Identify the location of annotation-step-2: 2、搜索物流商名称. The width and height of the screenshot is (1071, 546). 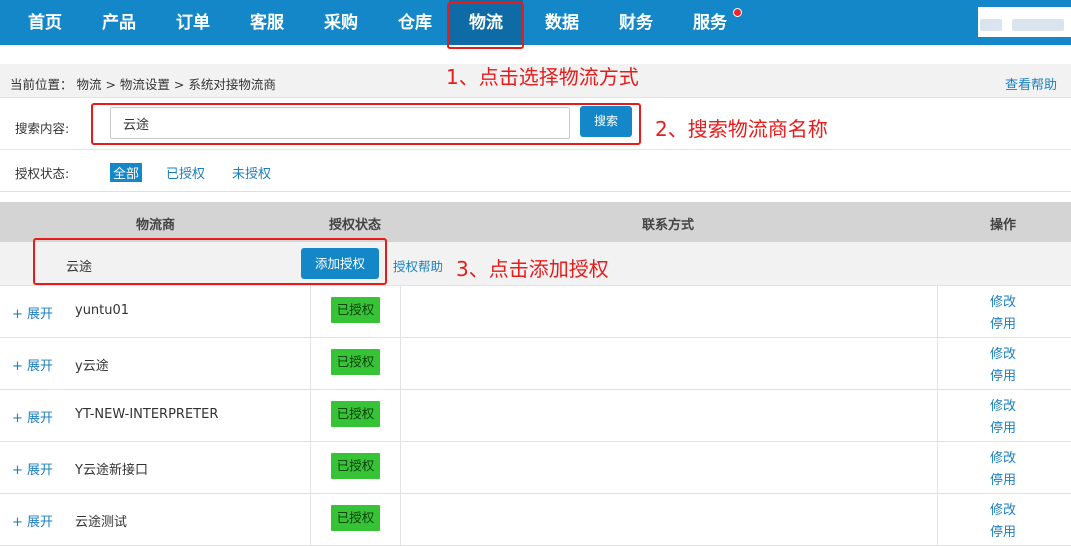
(741, 129).